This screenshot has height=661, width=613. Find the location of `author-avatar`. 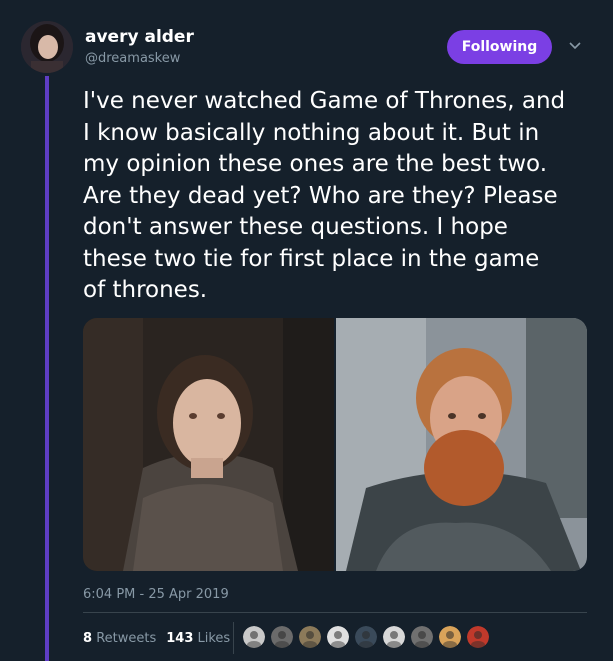

author-avatar is located at coordinates (47, 47).